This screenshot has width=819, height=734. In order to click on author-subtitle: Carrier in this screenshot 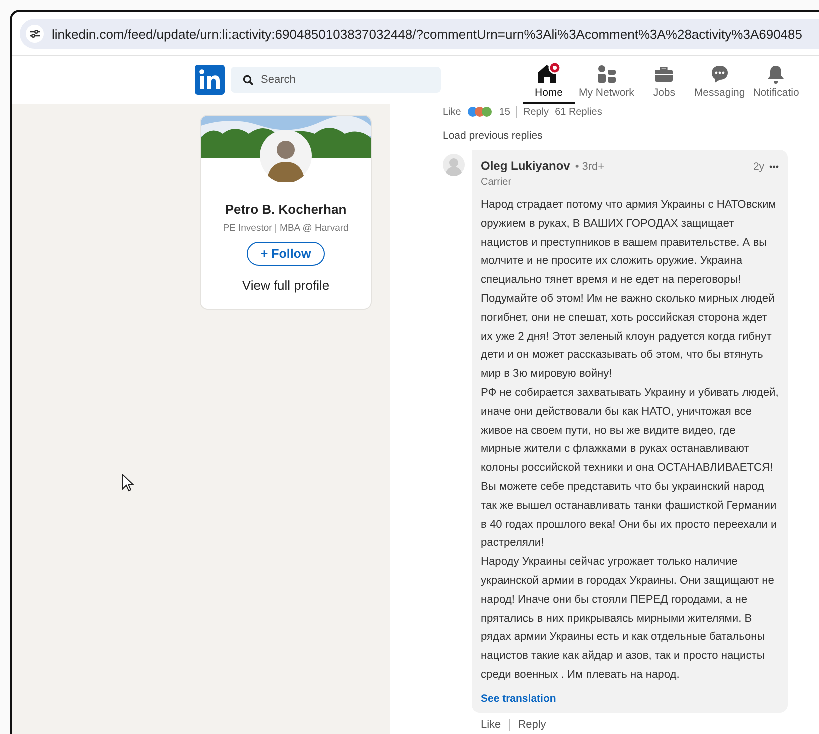, I will do `click(497, 182)`.